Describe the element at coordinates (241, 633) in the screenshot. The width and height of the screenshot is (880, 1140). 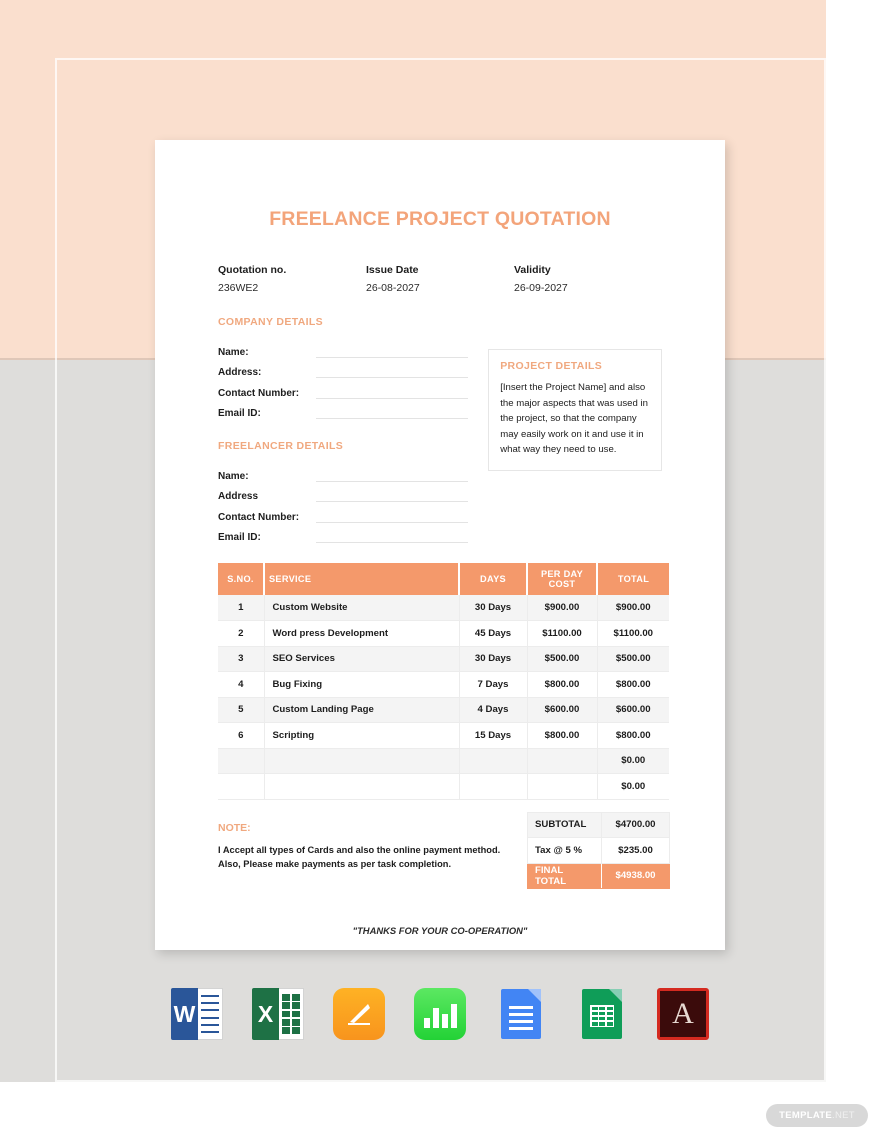
I see `cell-sno: 2` at that location.